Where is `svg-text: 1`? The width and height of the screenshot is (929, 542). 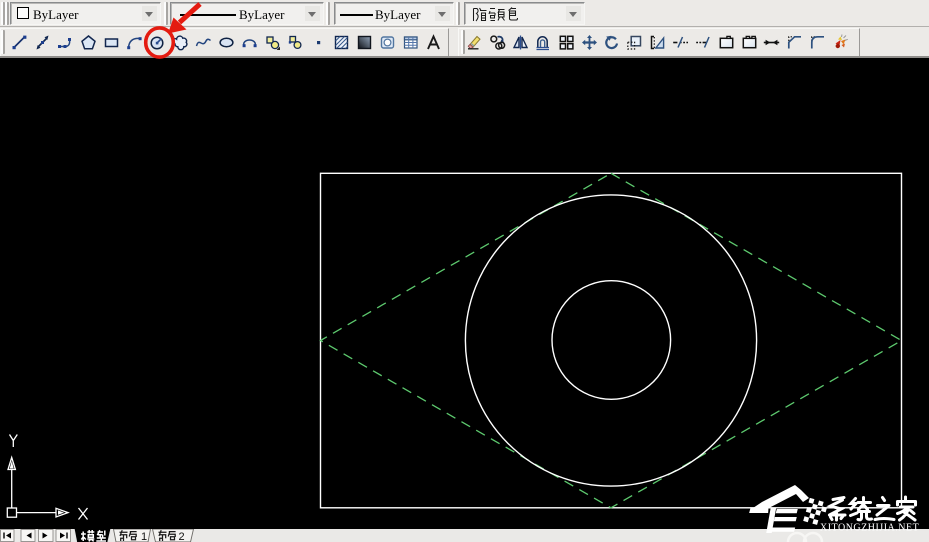 svg-text: 1 is located at coordinates (144, 536).